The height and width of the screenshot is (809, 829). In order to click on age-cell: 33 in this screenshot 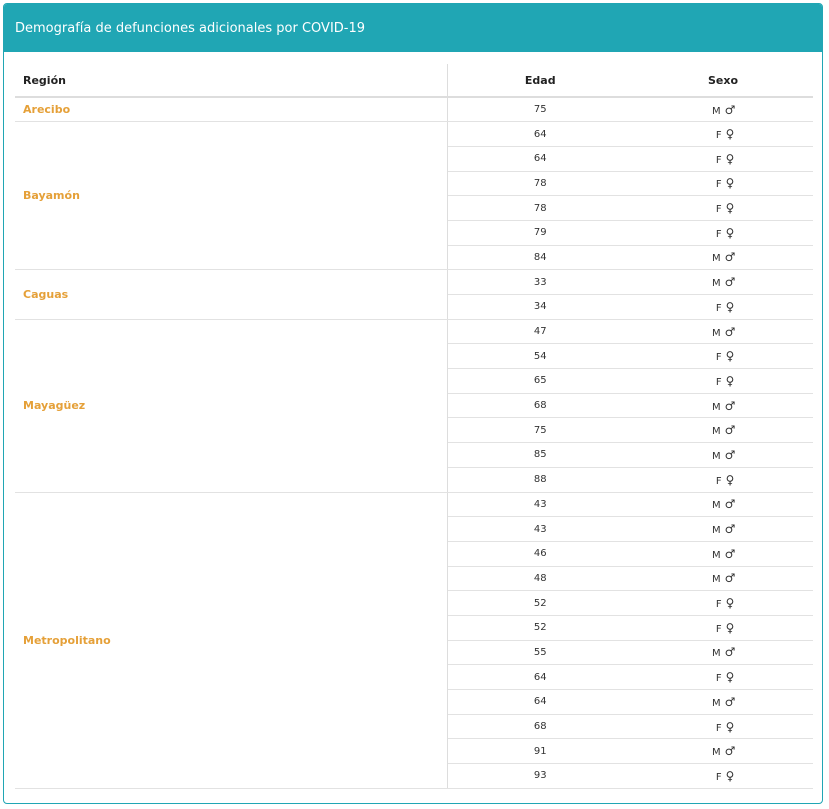, I will do `click(540, 282)`.